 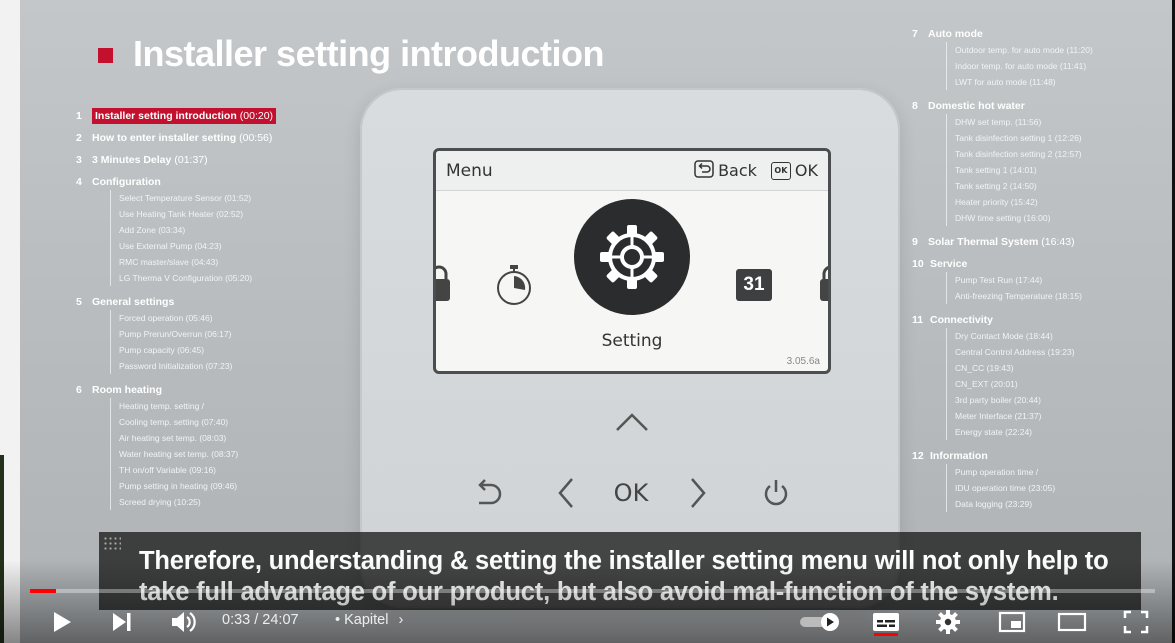 What do you see at coordinates (1018, 138) in the screenshot?
I see `toc-subsection: Tank disinfection setting 1 (12:26)` at bounding box center [1018, 138].